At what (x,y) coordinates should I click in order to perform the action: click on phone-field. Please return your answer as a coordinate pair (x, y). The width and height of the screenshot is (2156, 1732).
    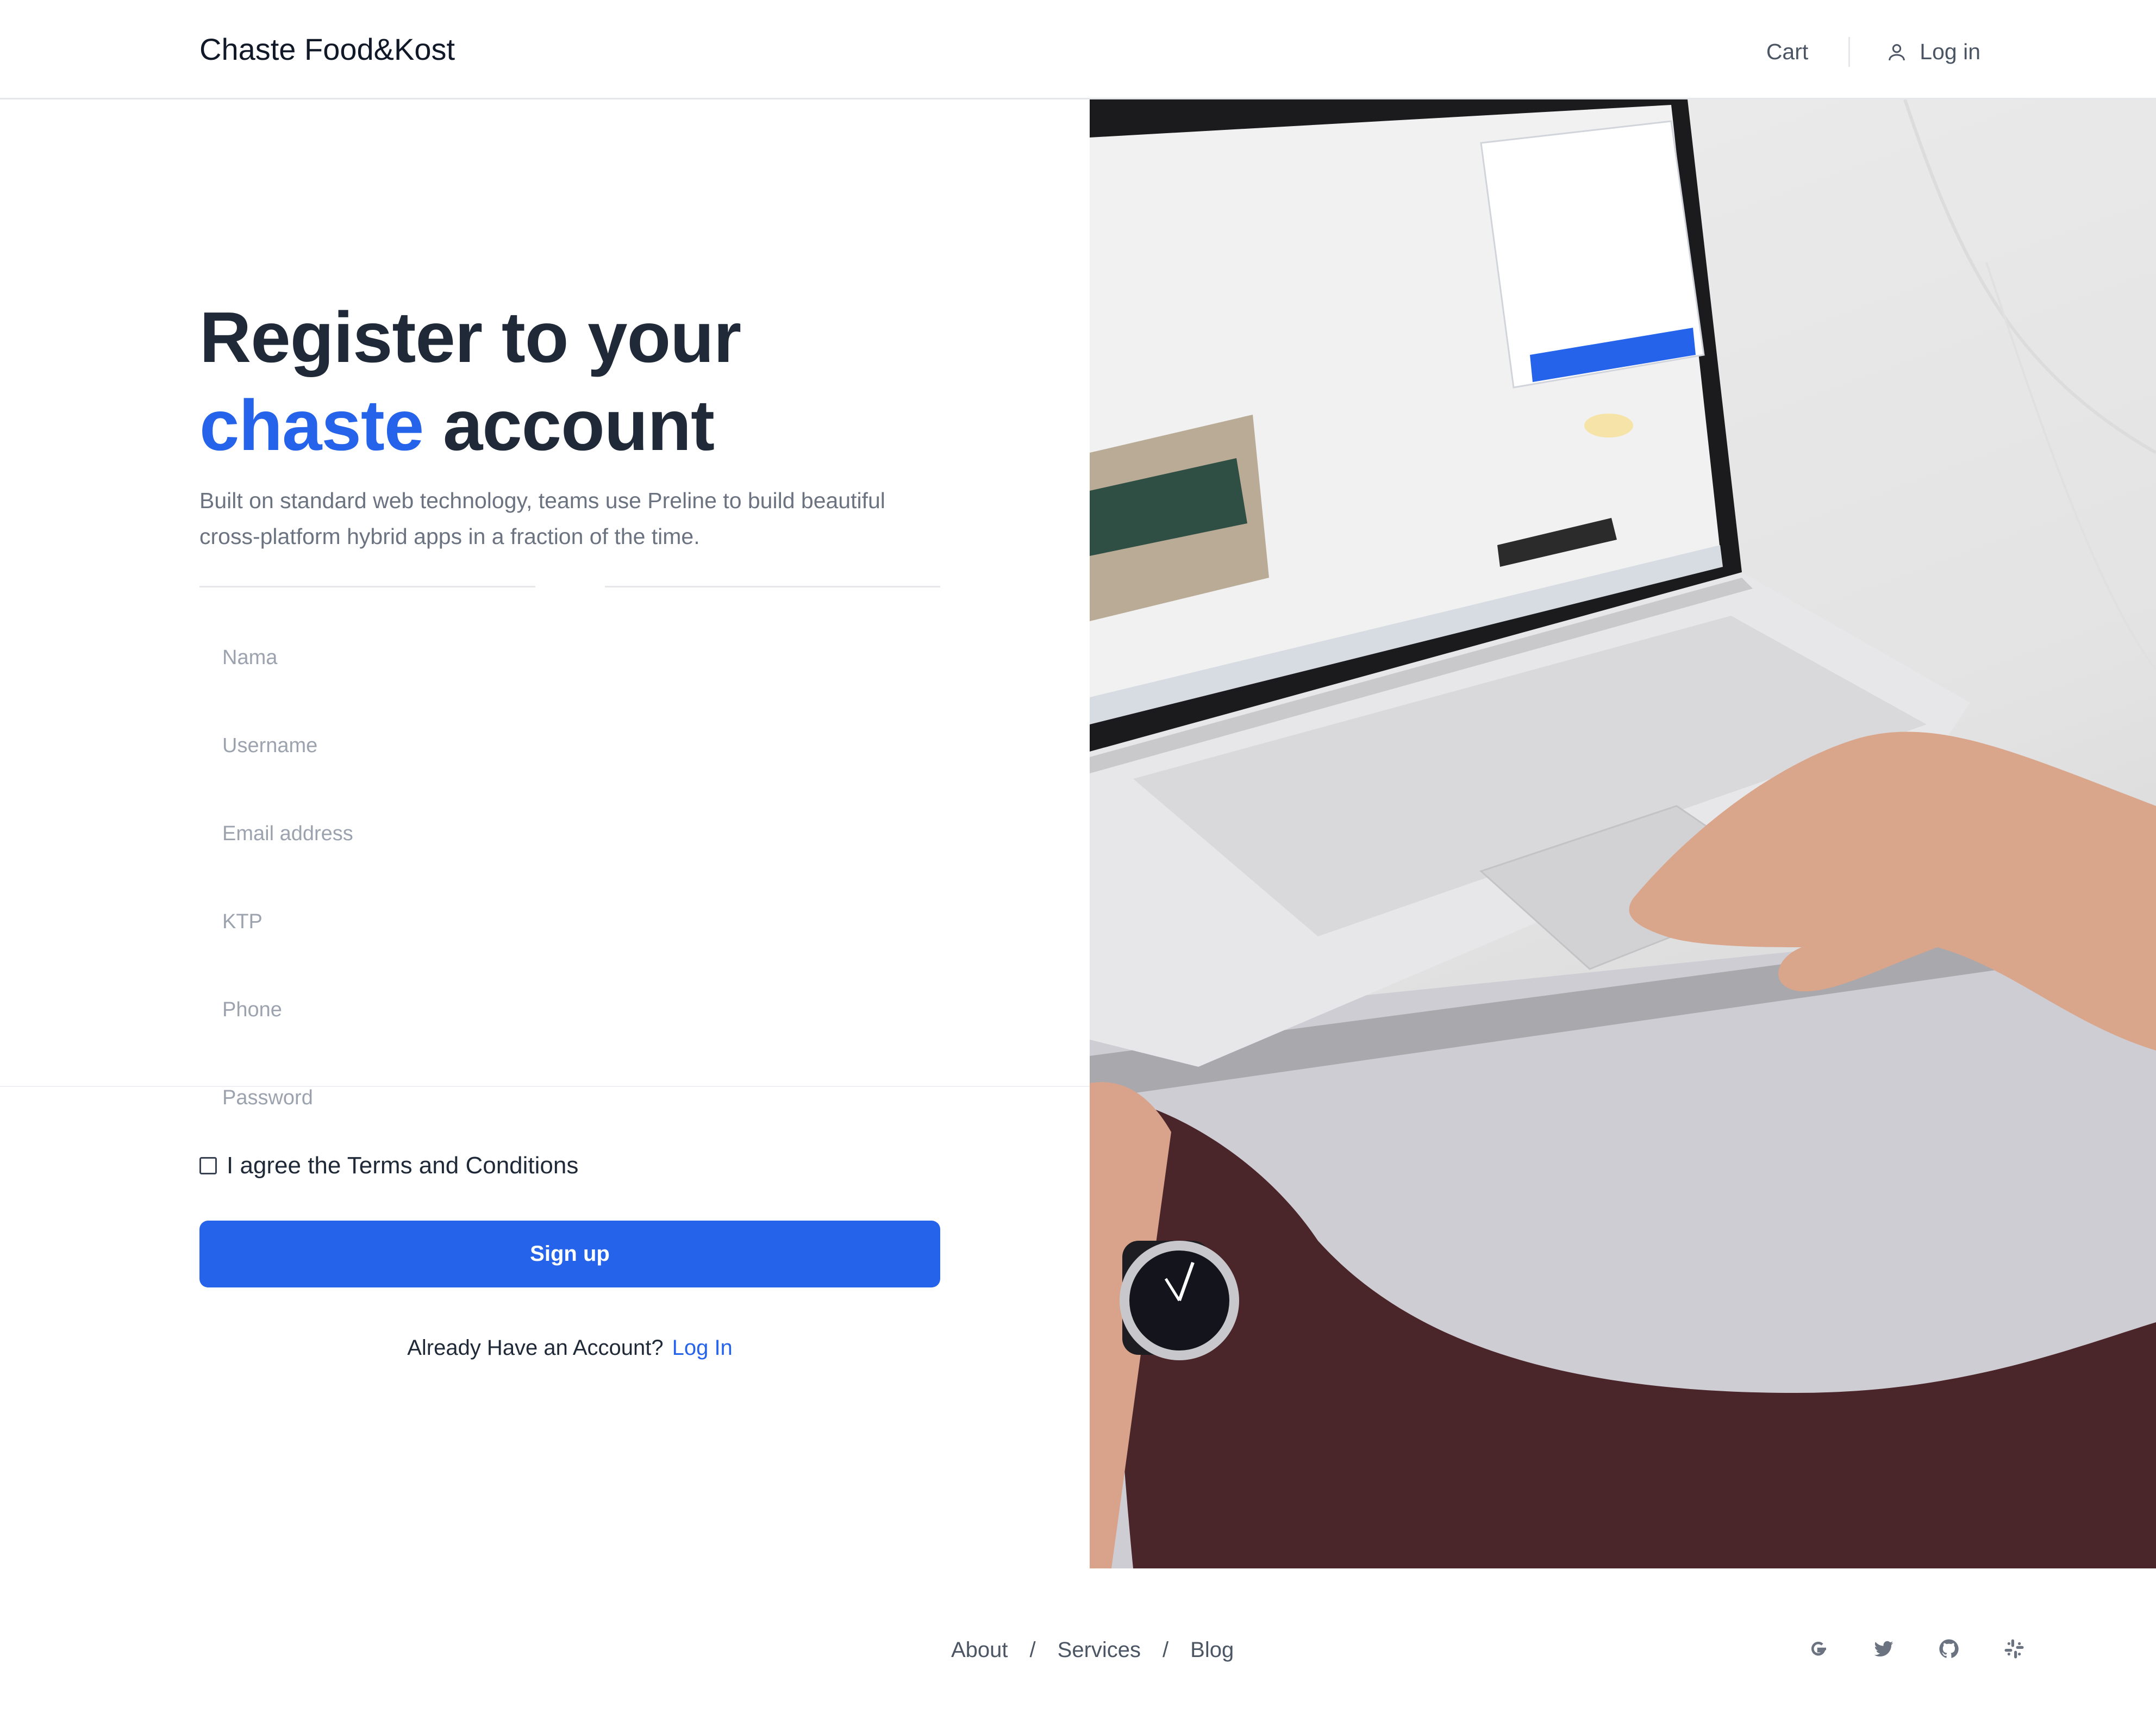
    Looking at the image, I should click on (569, 1010).